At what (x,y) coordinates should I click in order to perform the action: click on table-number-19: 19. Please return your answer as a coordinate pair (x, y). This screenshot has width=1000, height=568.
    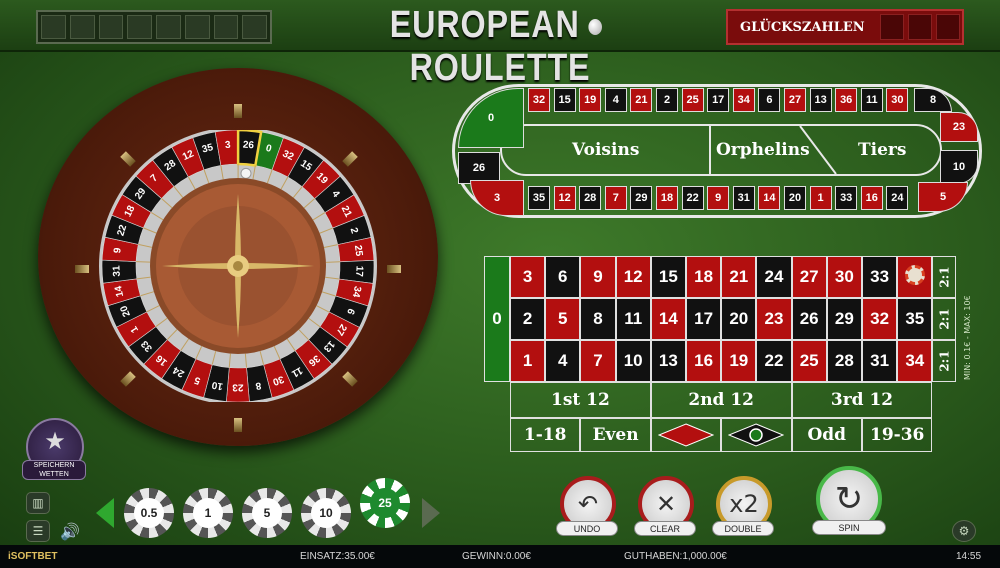
    Looking at the image, I should click on (739, 361).